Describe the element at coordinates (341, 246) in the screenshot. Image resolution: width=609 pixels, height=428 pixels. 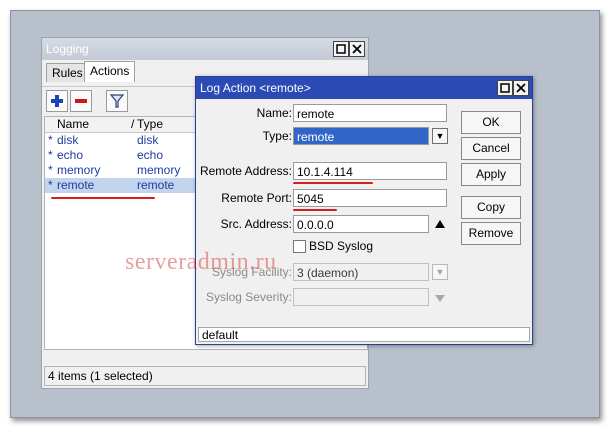
I see `bsd-syslog-label: BSD Syslog` at that location.